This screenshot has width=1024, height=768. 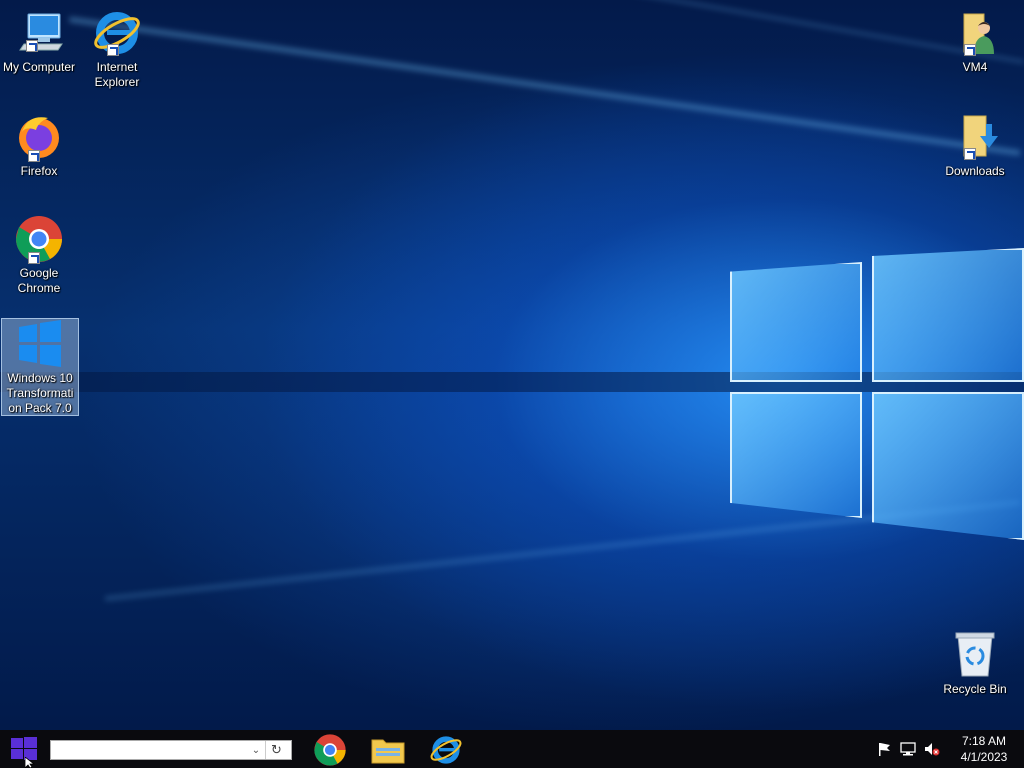 What do you see at coordinates (975, 655) in the screenshot?
I see `recycle-bin-icon` at bounding box center [975, 655].